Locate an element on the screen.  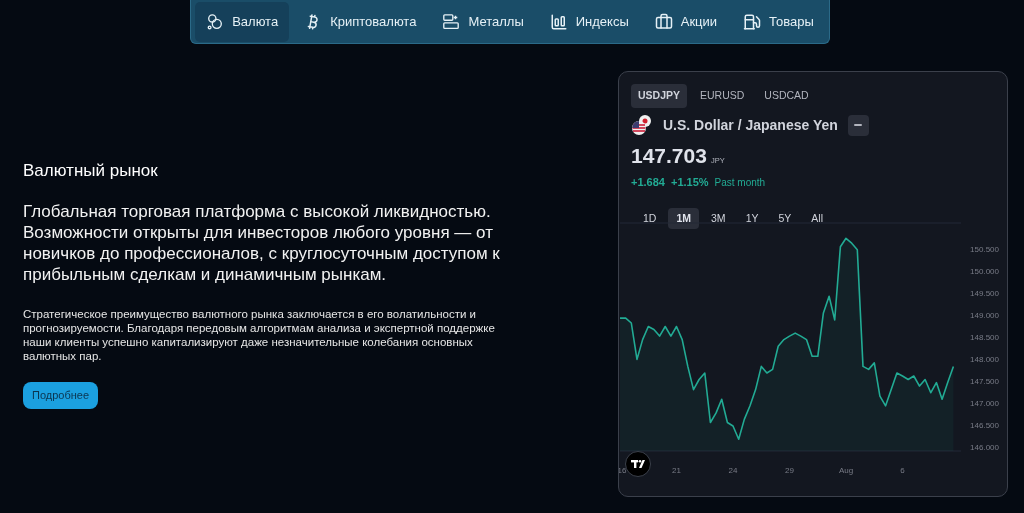
flags-icon is located at coordinates (642, 125).